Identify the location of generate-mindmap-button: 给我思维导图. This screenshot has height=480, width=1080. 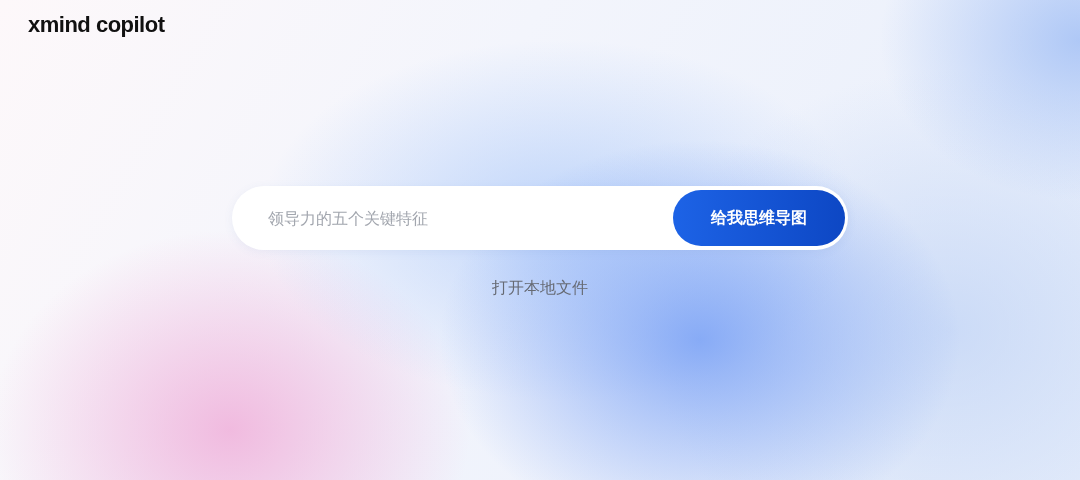
(759, 218).